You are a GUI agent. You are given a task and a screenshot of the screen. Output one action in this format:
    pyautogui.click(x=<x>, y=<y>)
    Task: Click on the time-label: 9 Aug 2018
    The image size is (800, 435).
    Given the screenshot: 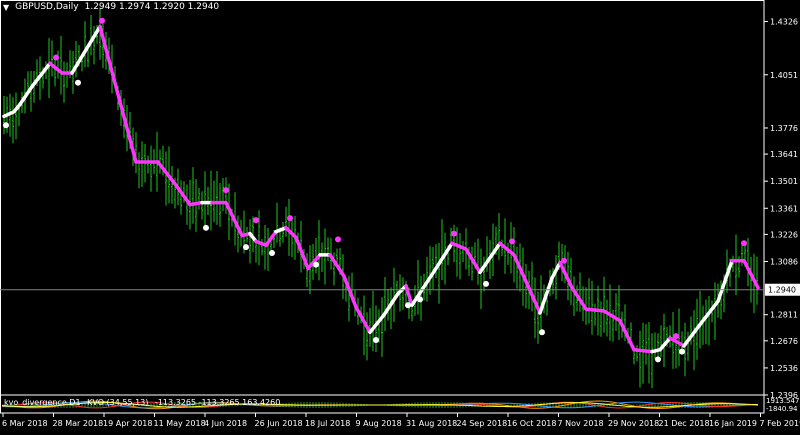 What is the action you would take?
    pyautogui.click(x=379, y=423)
    